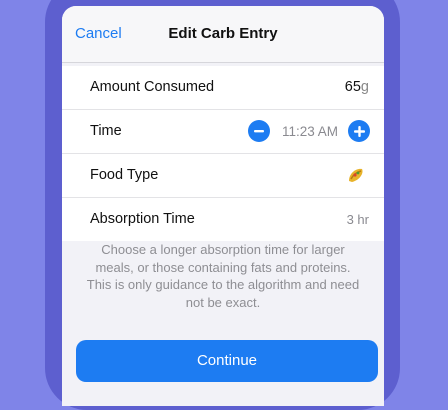 The width and height of the screenshot is (448, 410). I want to click on time-stepper: 11:23 AM, so click(308, 131).